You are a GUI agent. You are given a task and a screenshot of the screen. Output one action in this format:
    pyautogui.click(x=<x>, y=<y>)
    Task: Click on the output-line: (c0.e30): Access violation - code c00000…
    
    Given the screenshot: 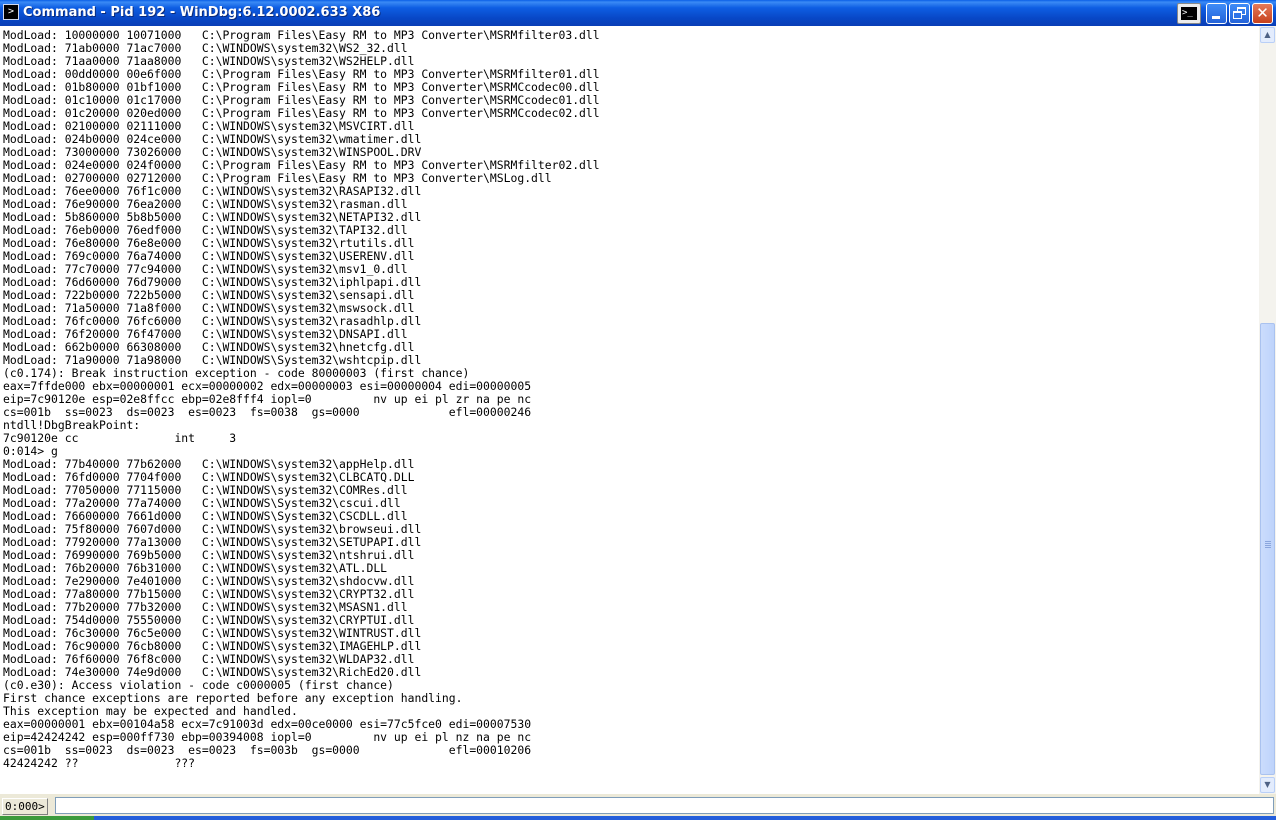 What is the action you would take?
    pyautogui.click(x=198, y=685)
    